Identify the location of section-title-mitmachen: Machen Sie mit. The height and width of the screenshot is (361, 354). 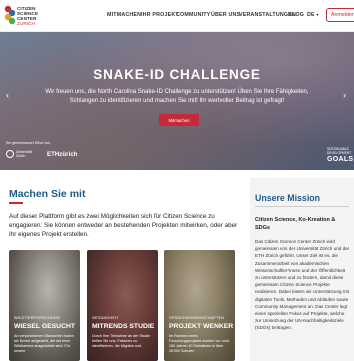
(47, 194).